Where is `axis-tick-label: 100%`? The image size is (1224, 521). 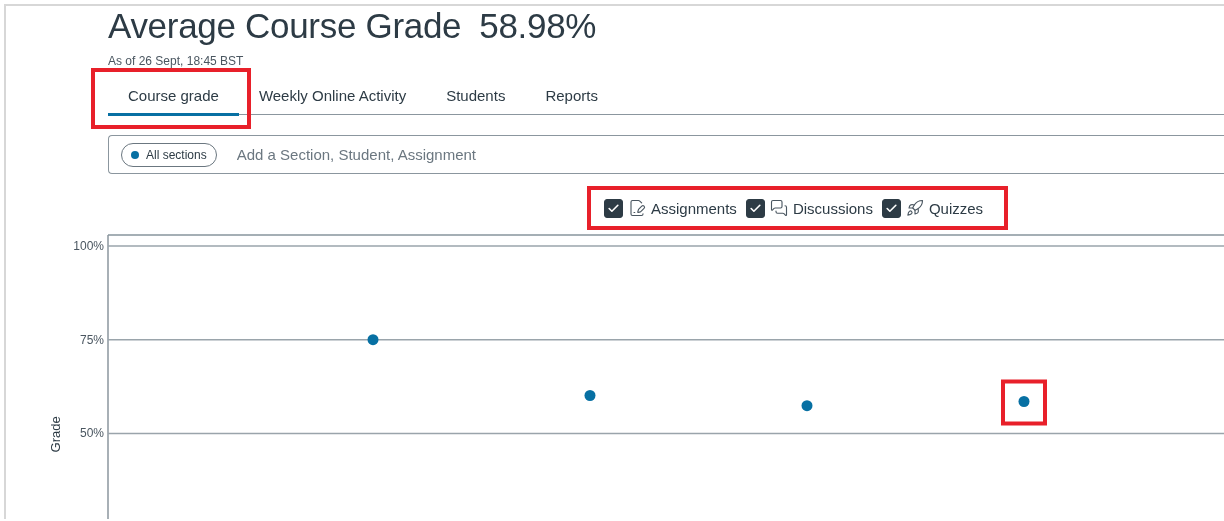
axis-tick-label: 100% is located at coordinates (88, 245).